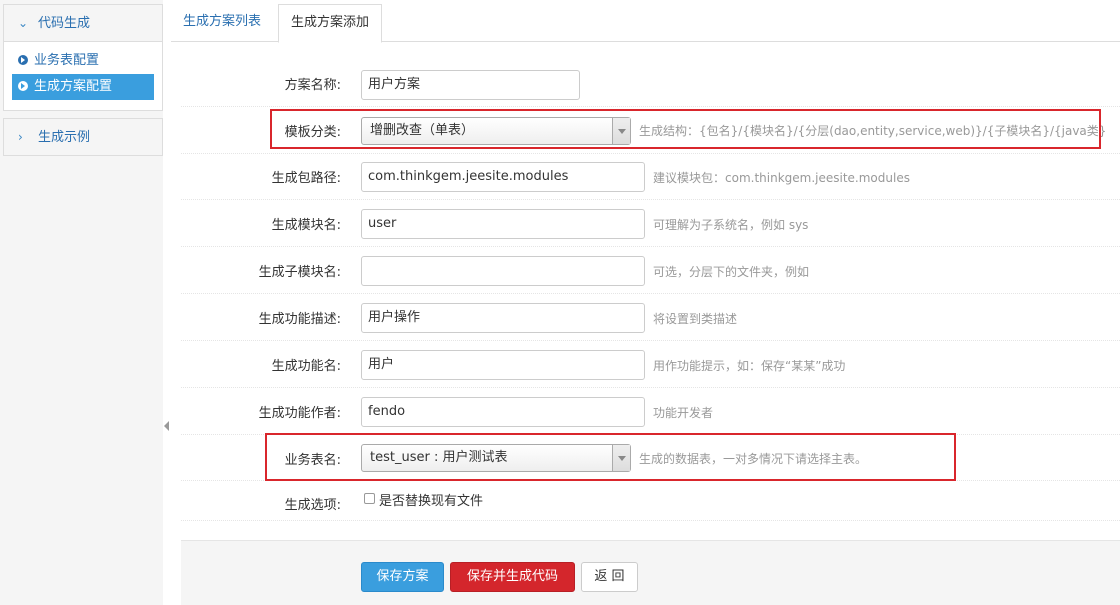  What do you see at coordinates (650, 84) in the screenshot?
I see `form-row-name: 方案名称: 用户方案` at bounding box center [650, 84].